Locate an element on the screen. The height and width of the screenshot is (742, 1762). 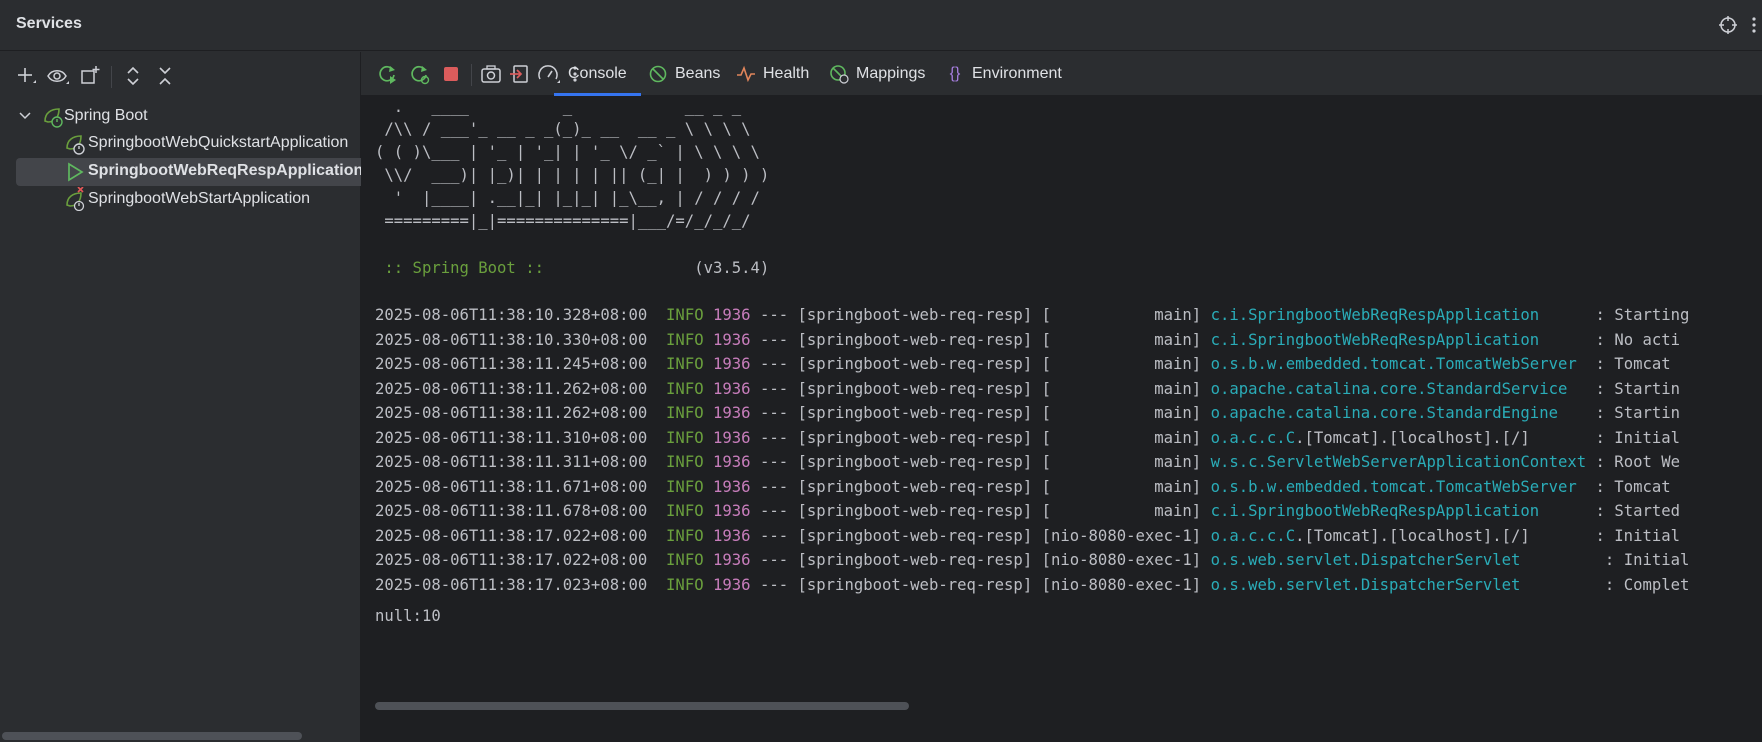
export-icon is located at coordinates (520, 74).